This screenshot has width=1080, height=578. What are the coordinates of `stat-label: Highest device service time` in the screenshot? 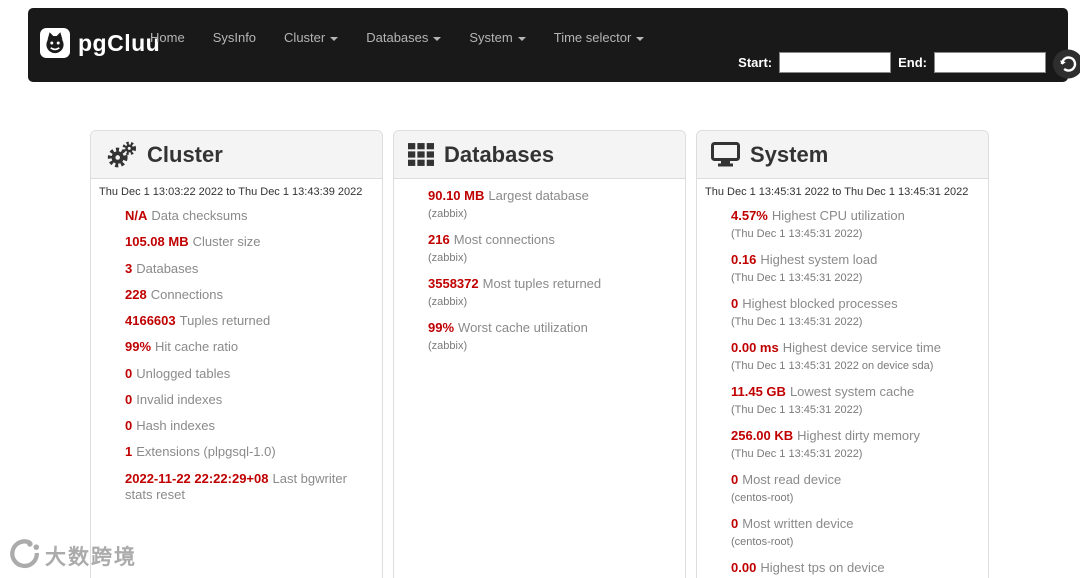 It's located at (861, 347).